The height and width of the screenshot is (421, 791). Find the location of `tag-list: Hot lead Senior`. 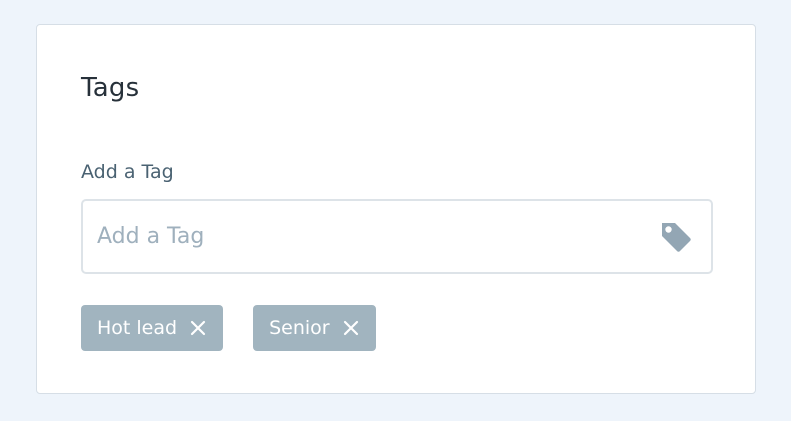

tag-list: Hot lead Senior is located at coordinates (228, 328).